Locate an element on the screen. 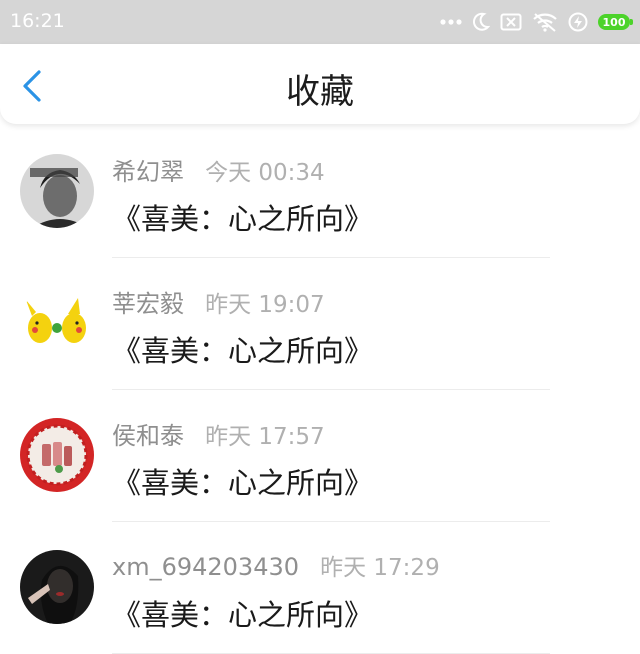  user-name: 希幻翠 is located at coordinates (148, 172).